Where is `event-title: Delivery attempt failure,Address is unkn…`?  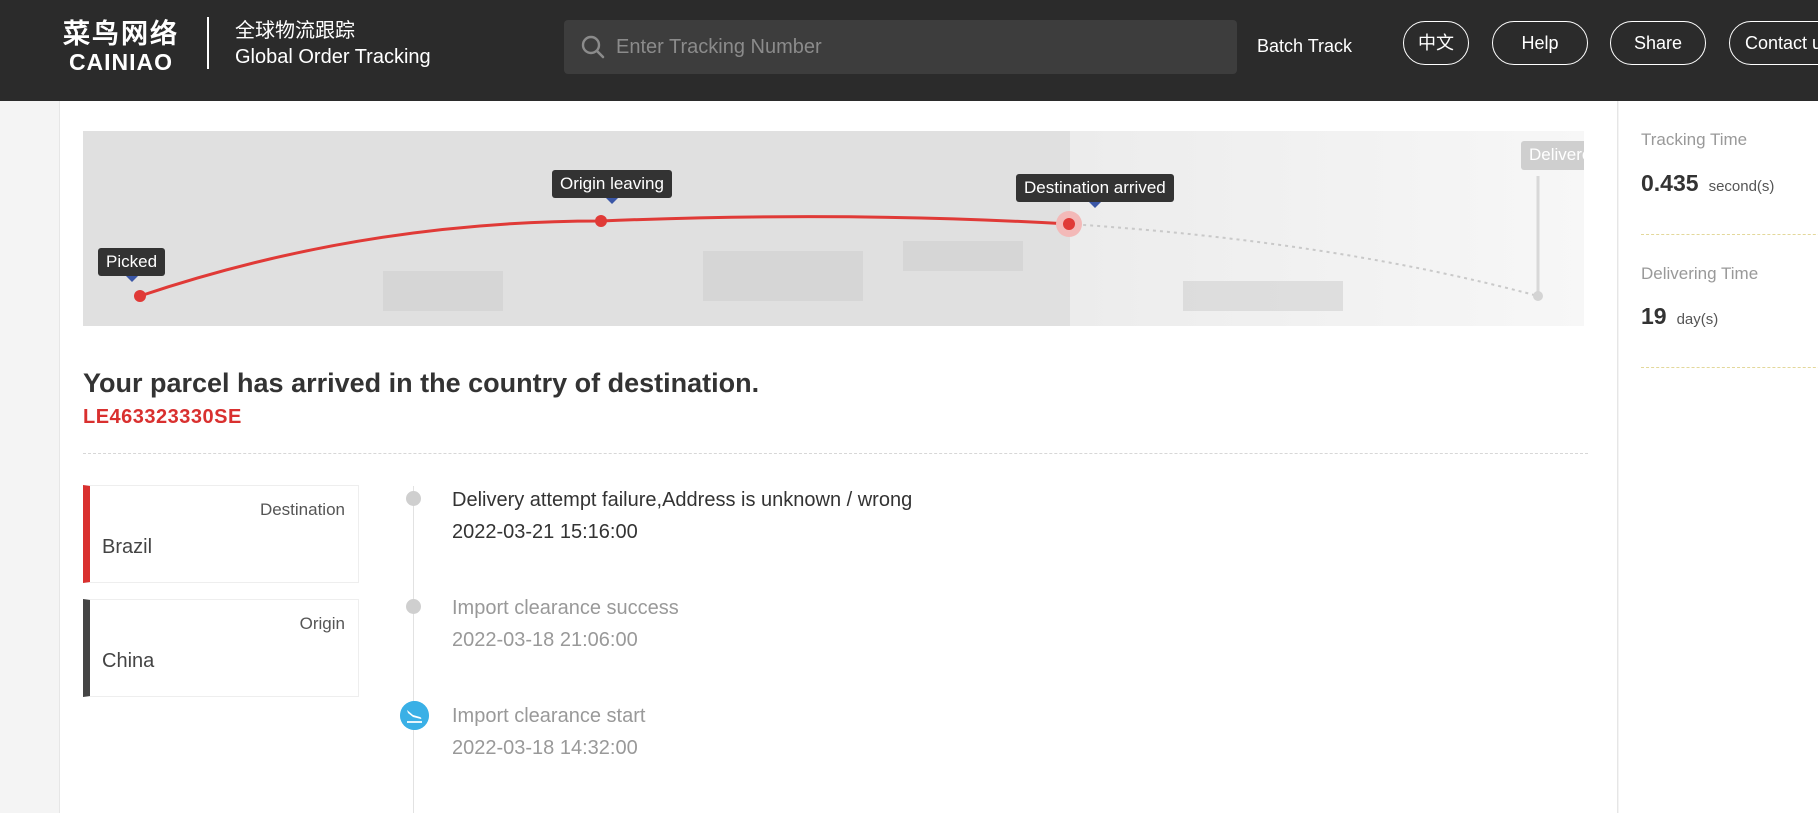 event-title: Delivery attempt failure,Address is unkn… is located at coordinates (682, 500).